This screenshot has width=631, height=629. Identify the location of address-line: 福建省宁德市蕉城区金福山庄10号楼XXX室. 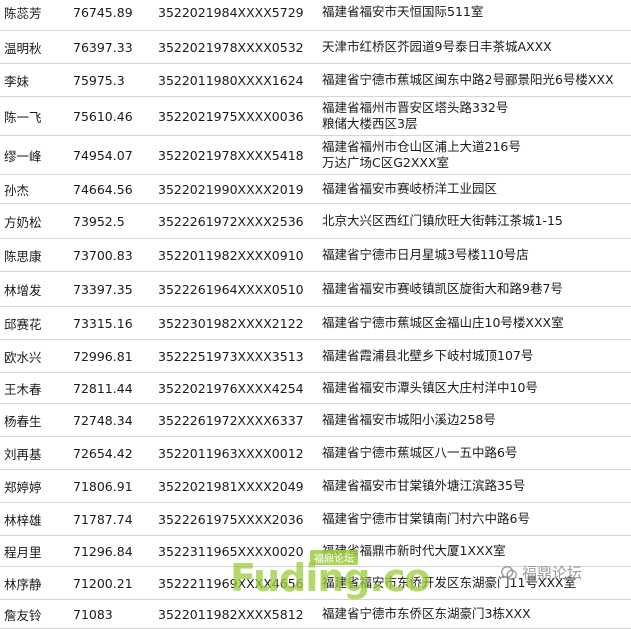
(443, 322).